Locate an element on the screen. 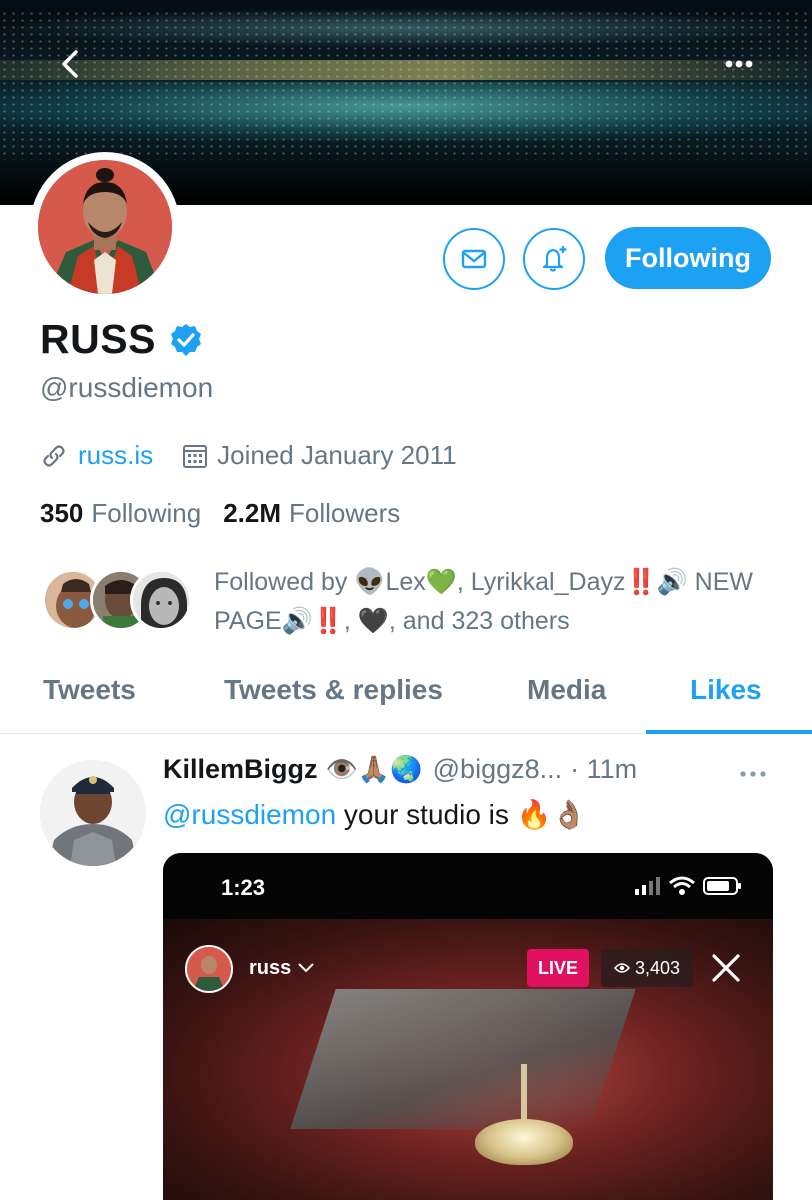 This screenshot has width=812, height=1200. tweet-mention-link: @russdiemon is located at coordinates (249, 814).